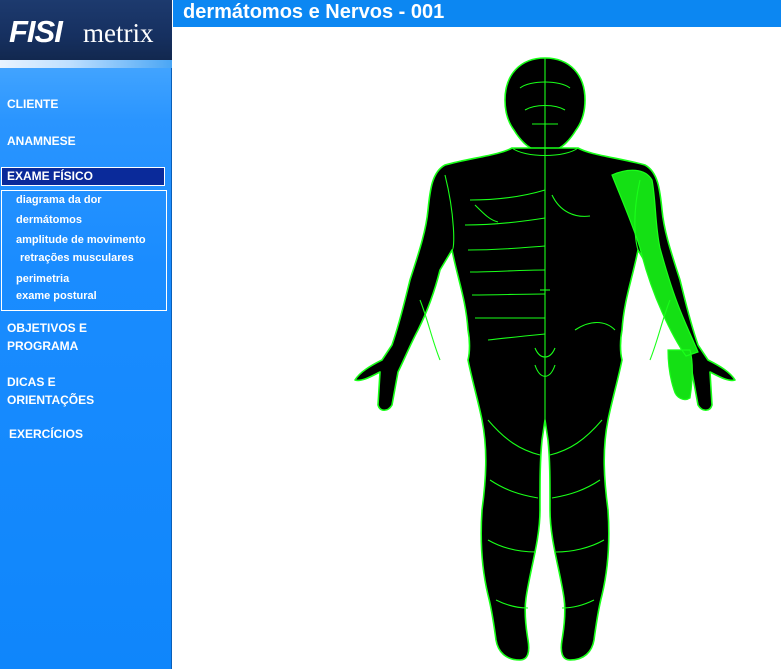 This screenshot has height=669, width=781. What do you see at coordinates (42, 279) in the screenshot?
I see `submenu-perimetria: perimetria` at bounding box center [42, 279].